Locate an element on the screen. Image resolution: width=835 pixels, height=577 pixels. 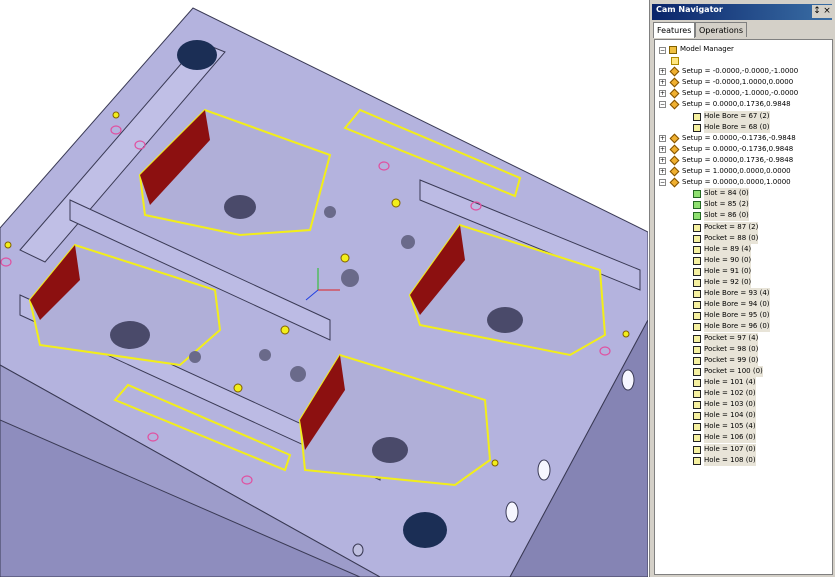
tree-item: Pocket = 100 (0) is located at coordinates (742, 371).